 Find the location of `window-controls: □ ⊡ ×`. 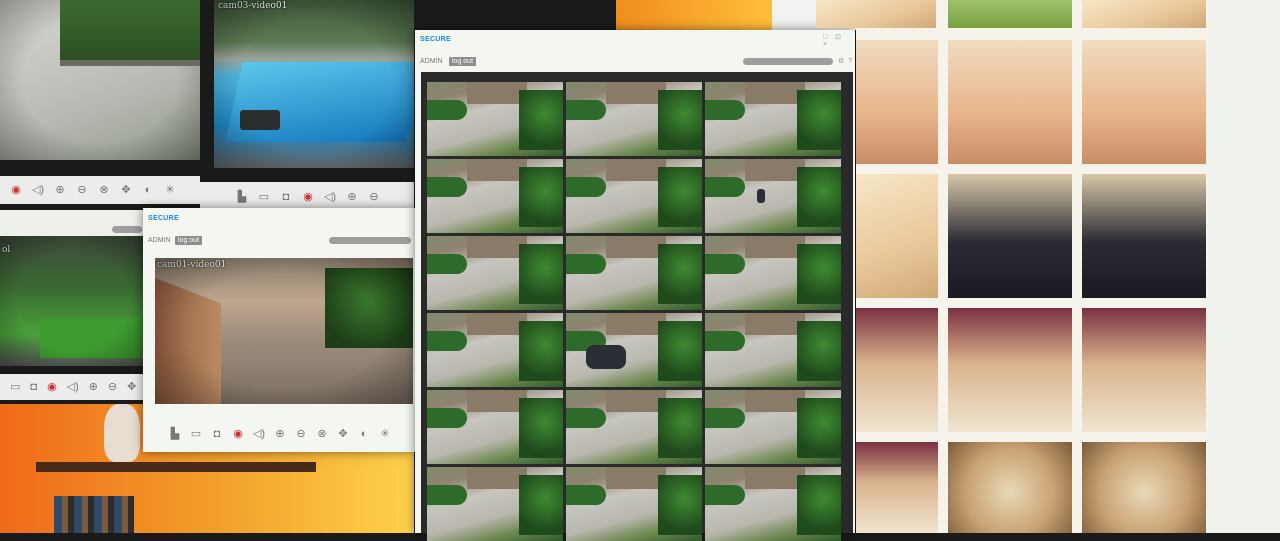

window-controls: □ ⊡ × is located at coordinates (839, 40).